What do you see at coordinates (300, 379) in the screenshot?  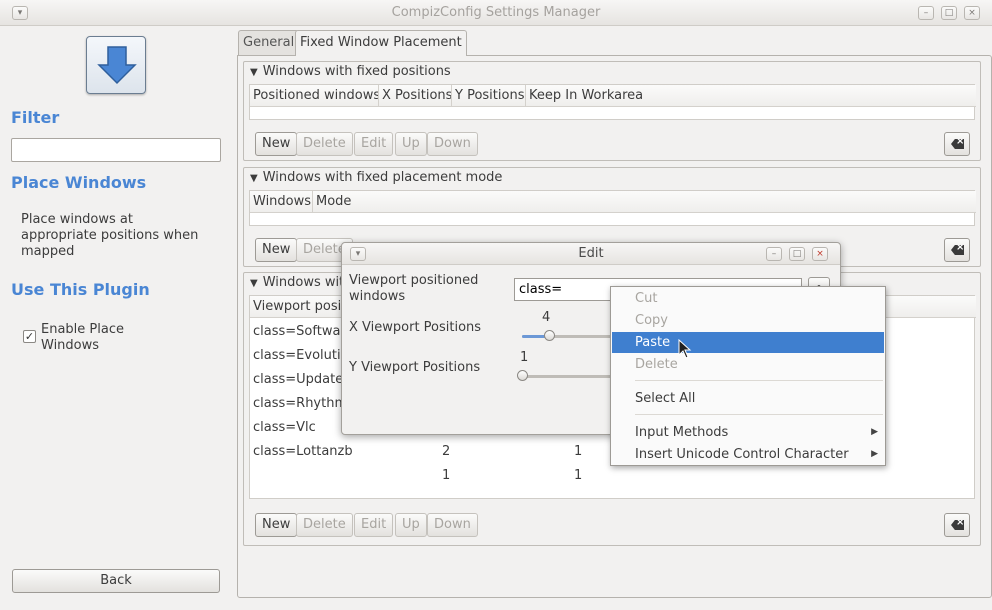 I see `table-row: class=Update-` at bounding box center [300, 379].